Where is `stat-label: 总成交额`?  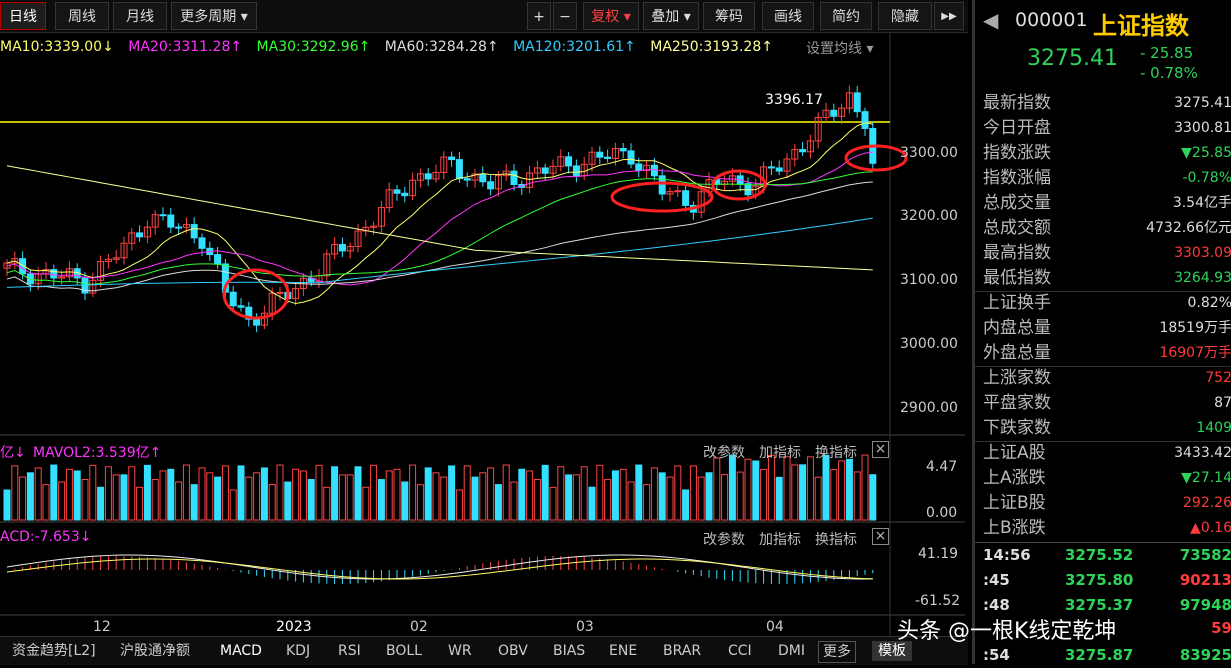 stat-label: 总成交额 is located at coordinates (1017, 228).